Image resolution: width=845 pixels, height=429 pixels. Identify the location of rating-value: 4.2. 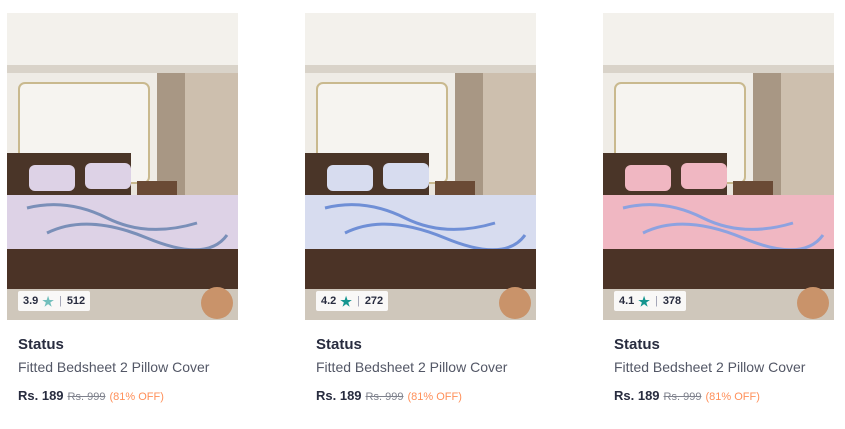
(329, 301).